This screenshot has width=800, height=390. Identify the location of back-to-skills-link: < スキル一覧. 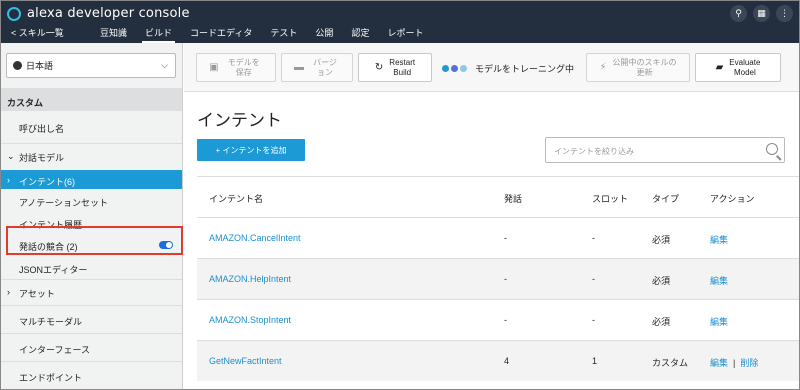
(51, 34).